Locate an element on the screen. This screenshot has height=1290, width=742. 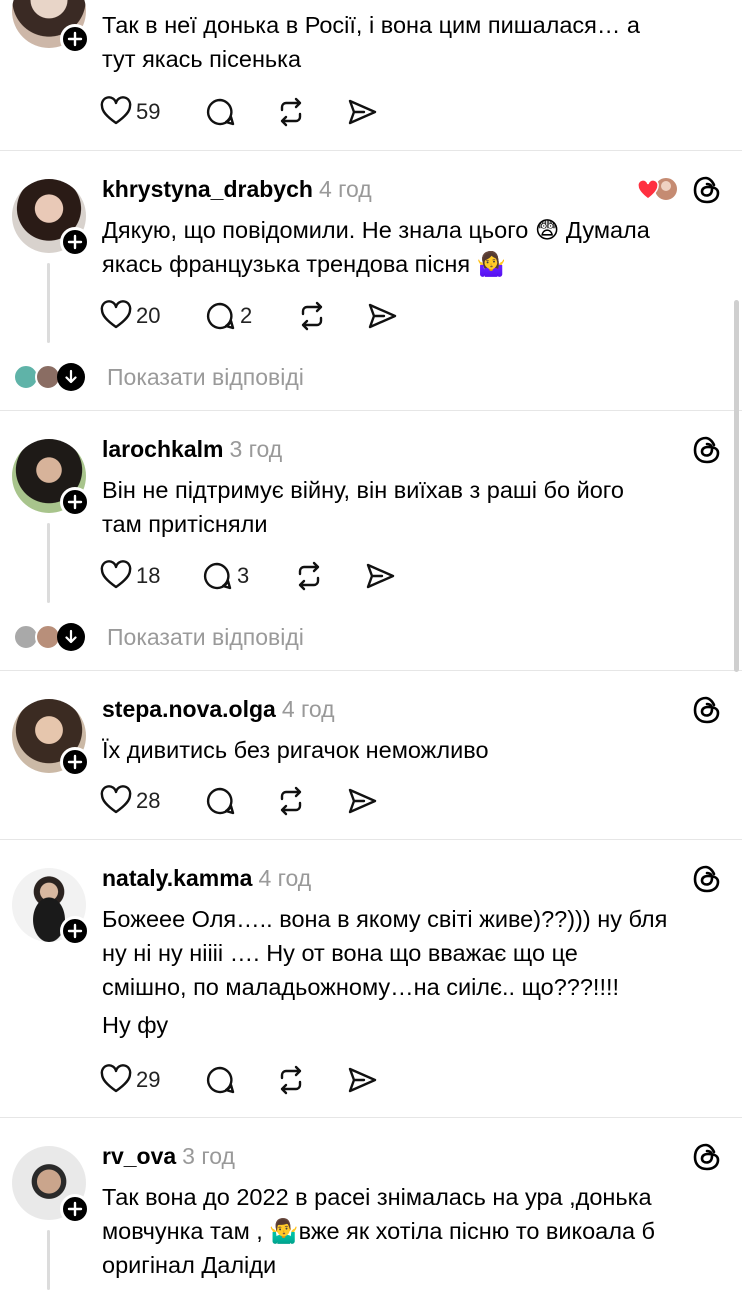
comment-button: 3 is located at coordinates (225, 576).